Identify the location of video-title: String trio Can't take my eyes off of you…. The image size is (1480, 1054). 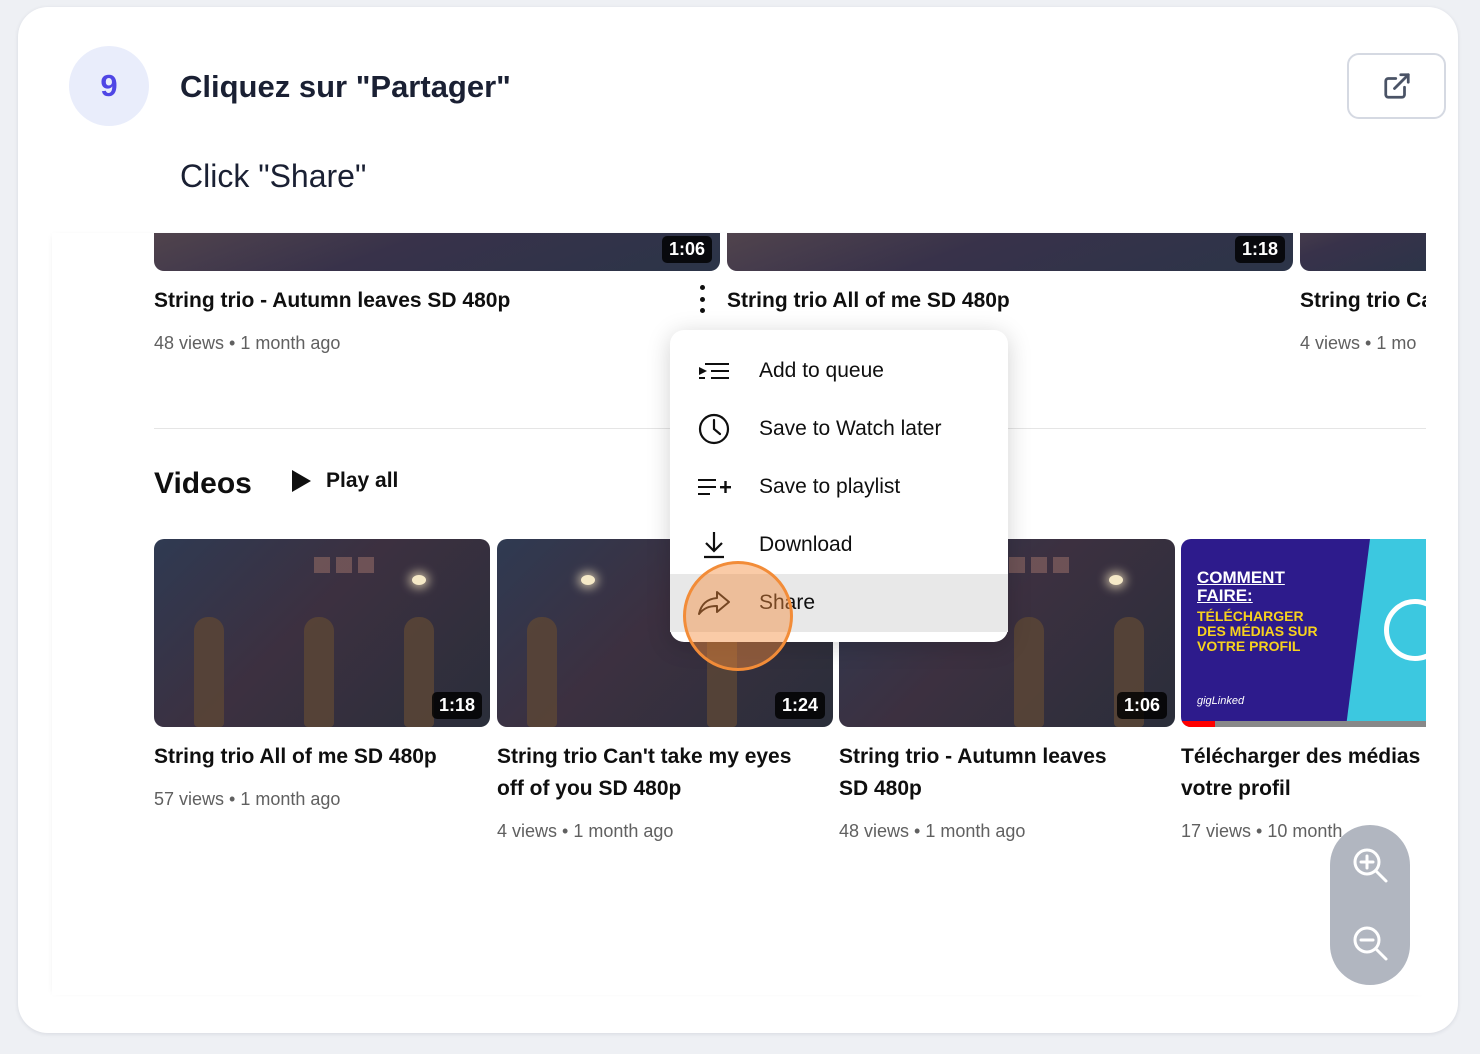
(644, 773).